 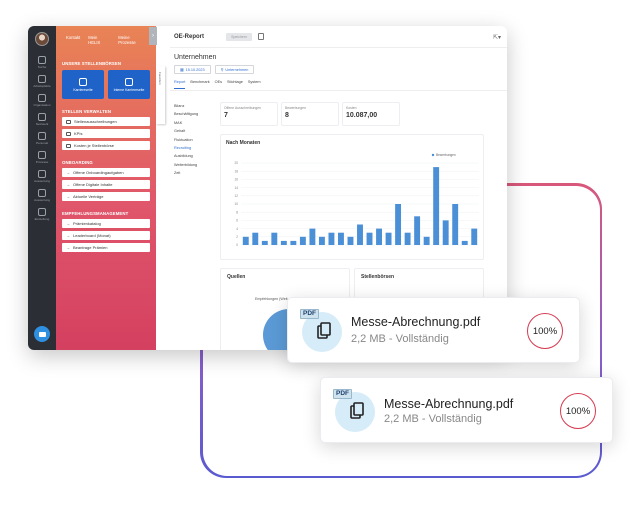 I want to click on rail-item-organisation: Organisation, so click(x=42, y=100).